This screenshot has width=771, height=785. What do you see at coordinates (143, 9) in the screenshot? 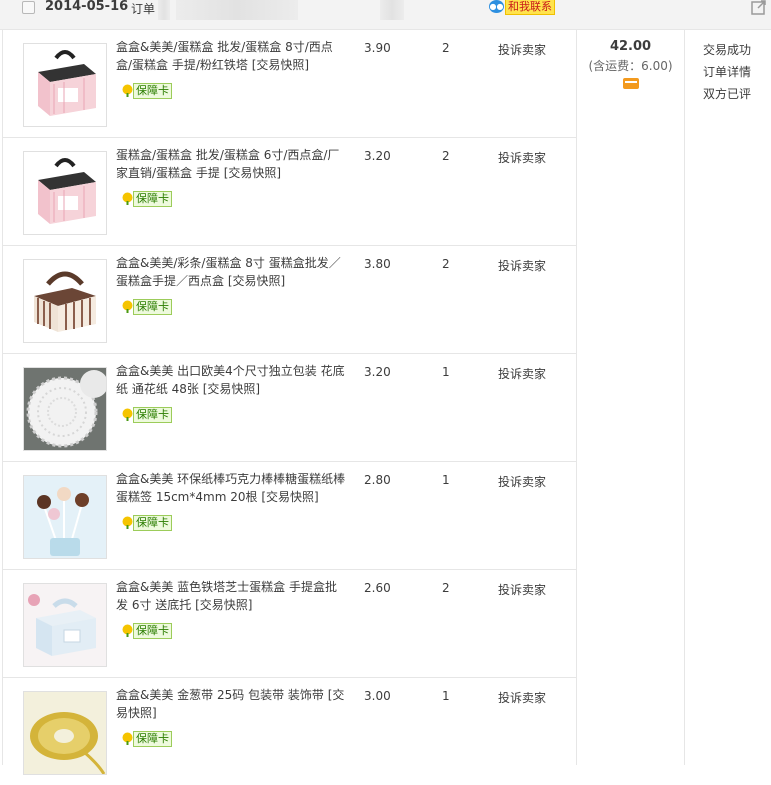
I see `order-number-label: 订单` at bounding box center [143, 9].